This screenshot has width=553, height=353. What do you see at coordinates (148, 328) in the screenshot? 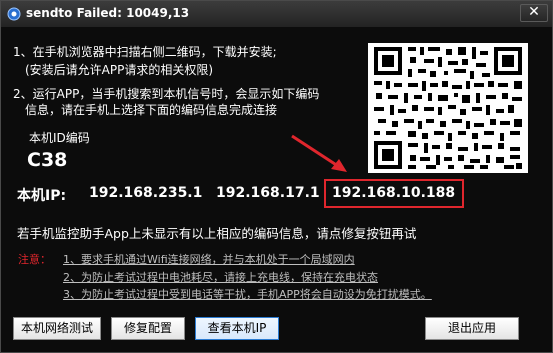
I see `repair-config-button: 修复配置` at bounding box center [148, 328].